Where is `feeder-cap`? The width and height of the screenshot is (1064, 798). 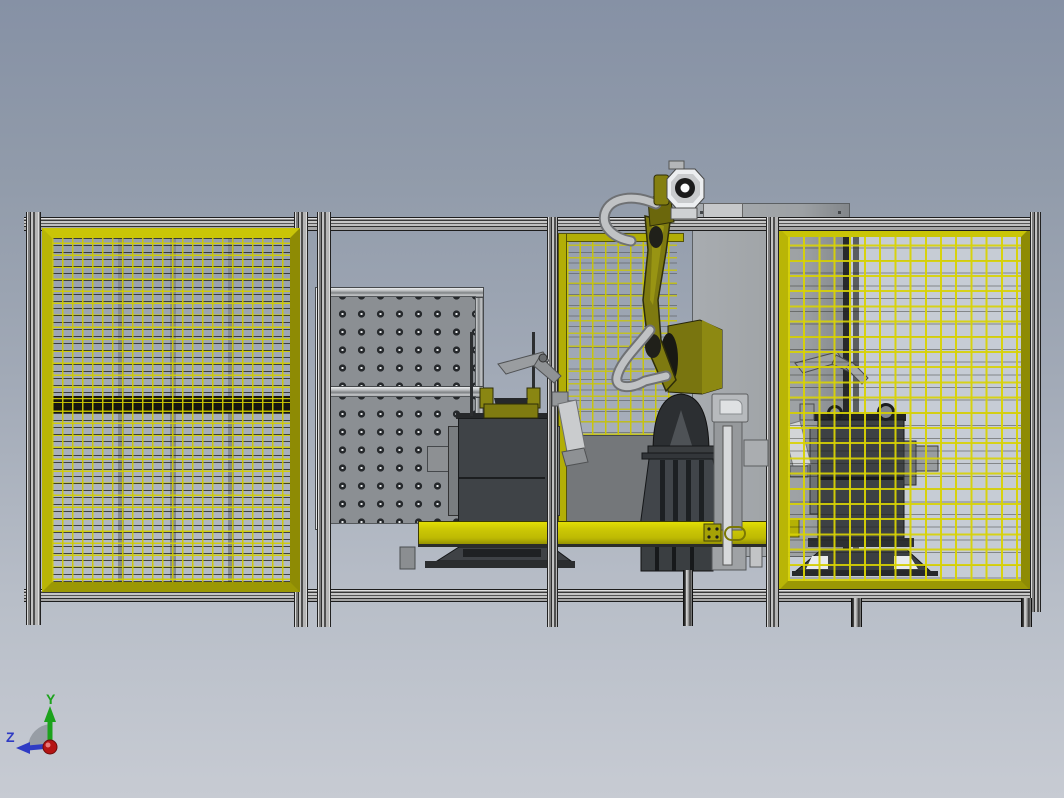
feeder-cap is located at coordinates (676, 165).